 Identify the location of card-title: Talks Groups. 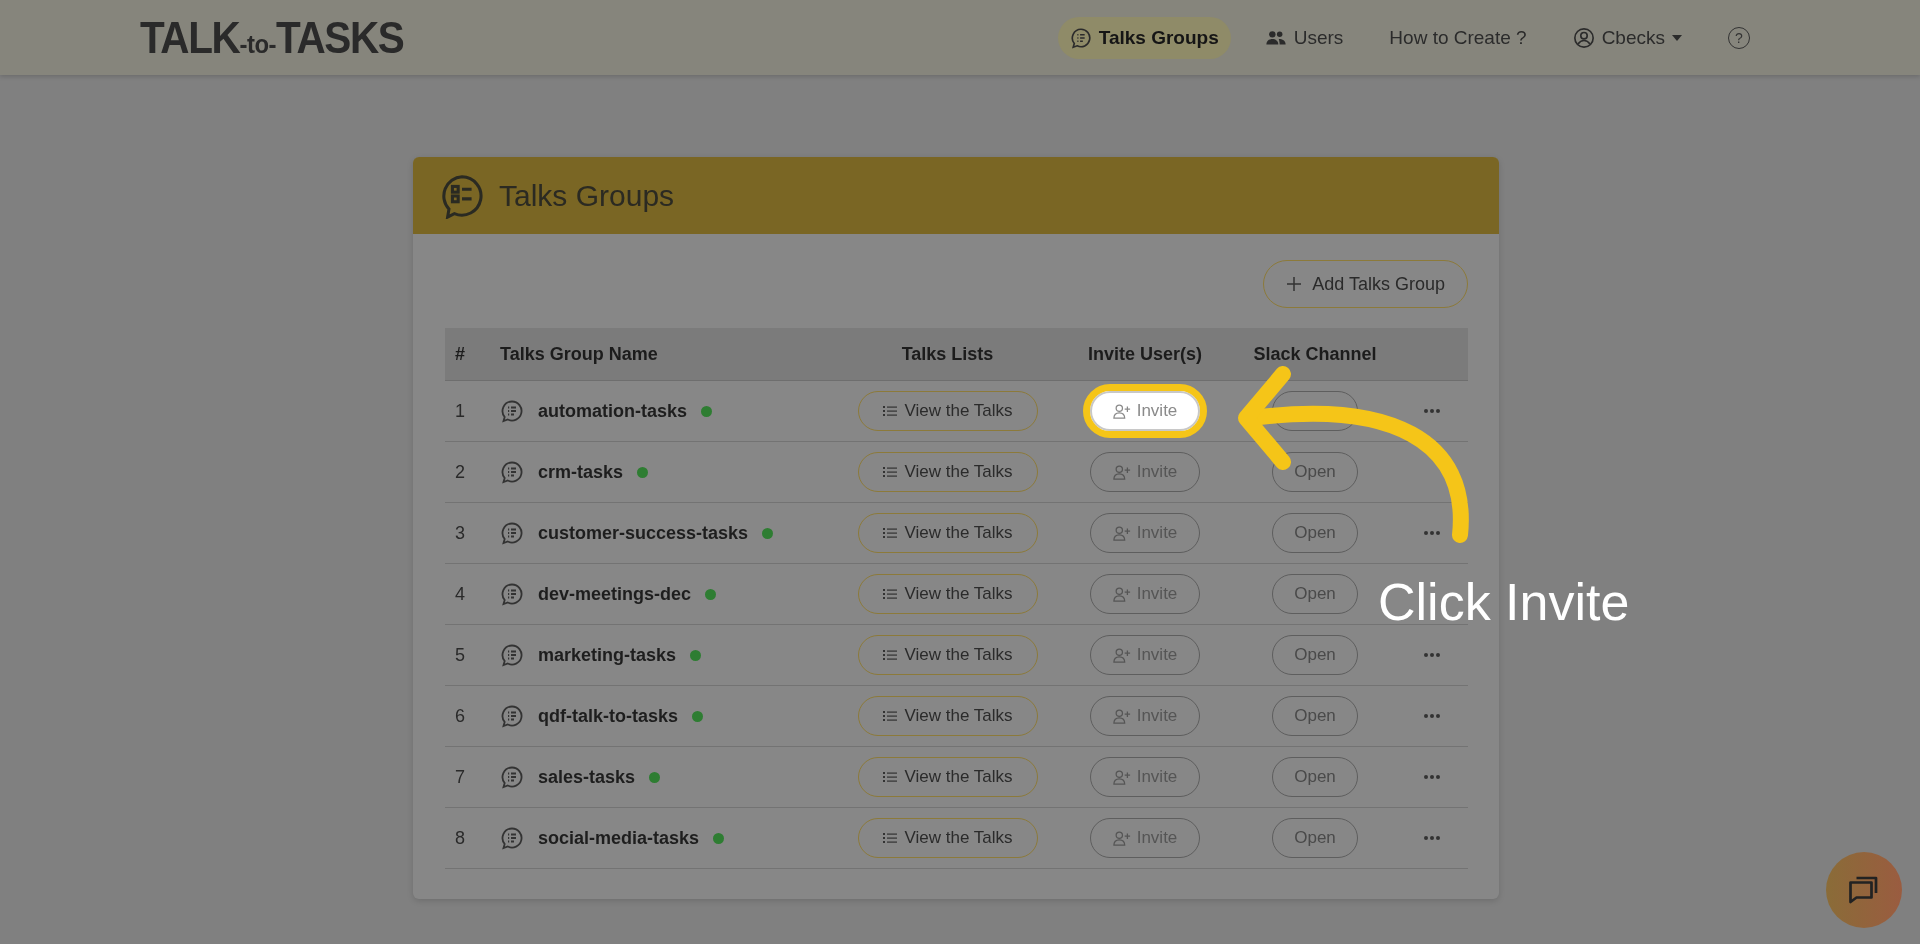
(587, 195).